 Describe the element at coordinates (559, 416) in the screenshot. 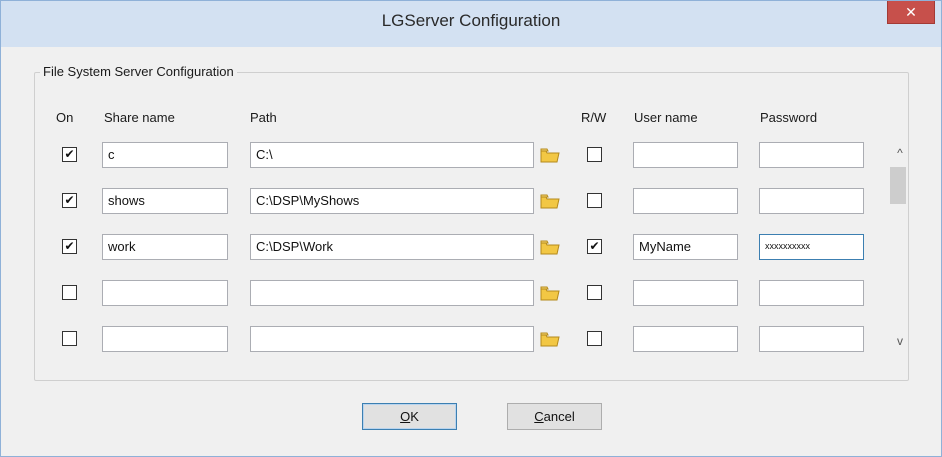

I see `cancel-label: ancel` at that location.